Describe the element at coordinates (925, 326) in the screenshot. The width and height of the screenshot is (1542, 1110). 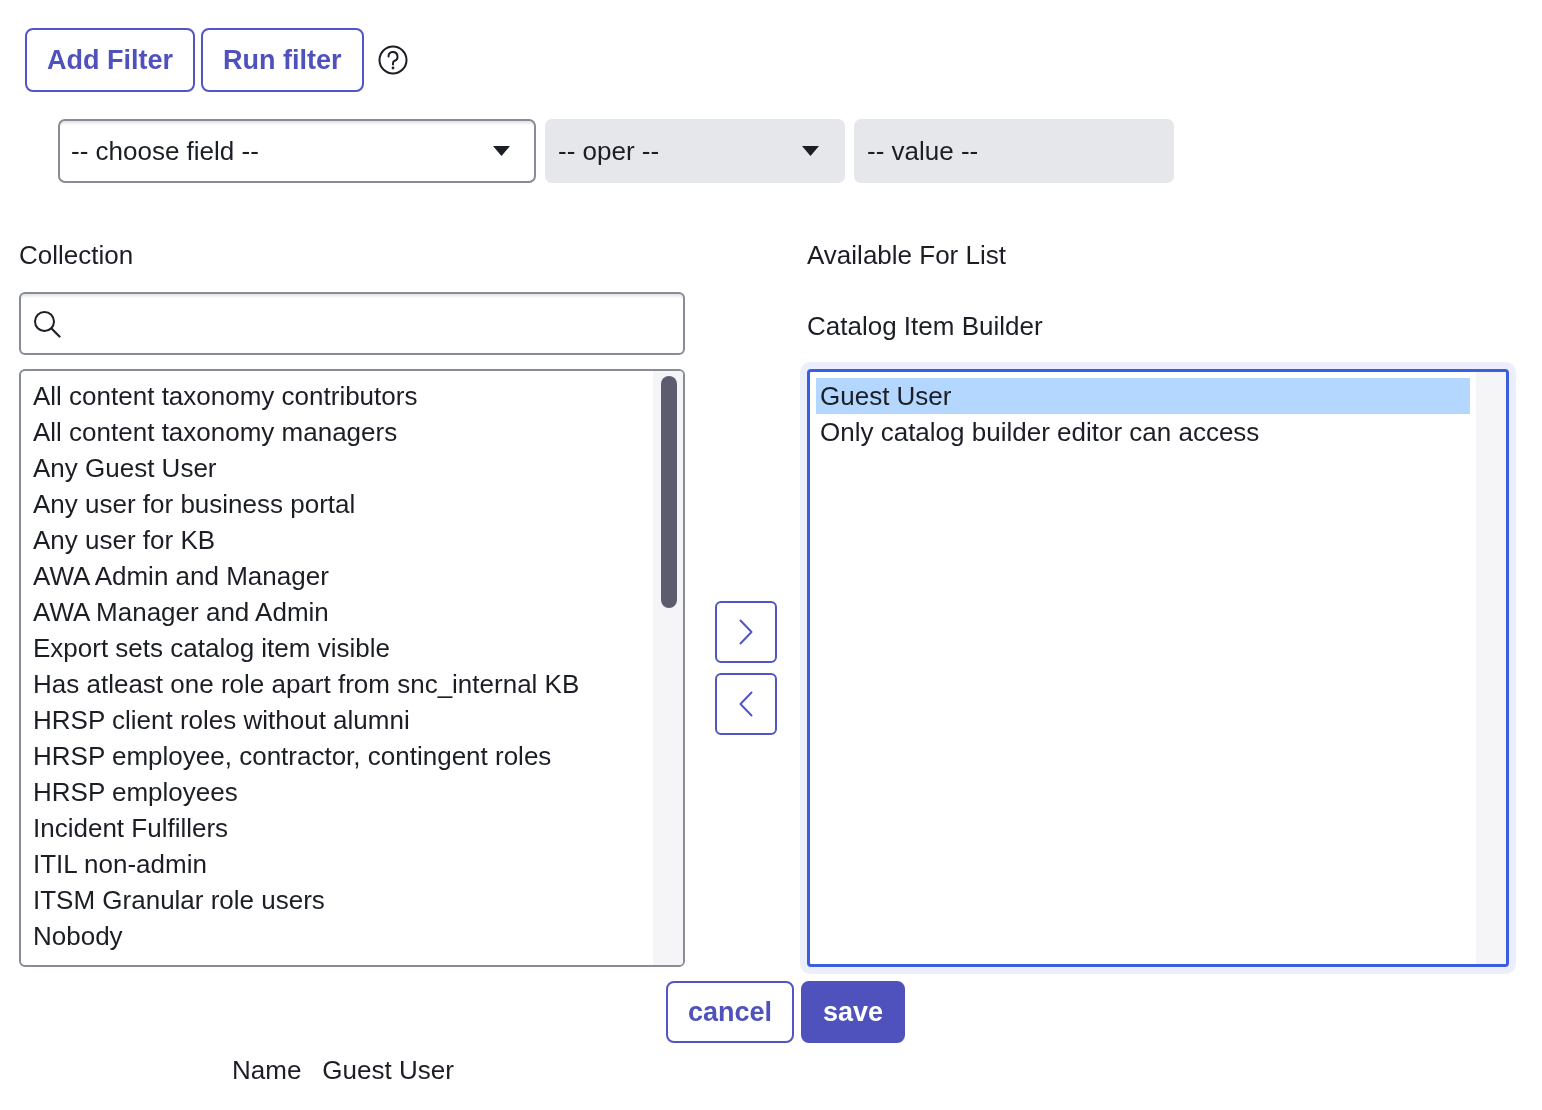
I see `list-title: Catalog Item Builder` at that location.